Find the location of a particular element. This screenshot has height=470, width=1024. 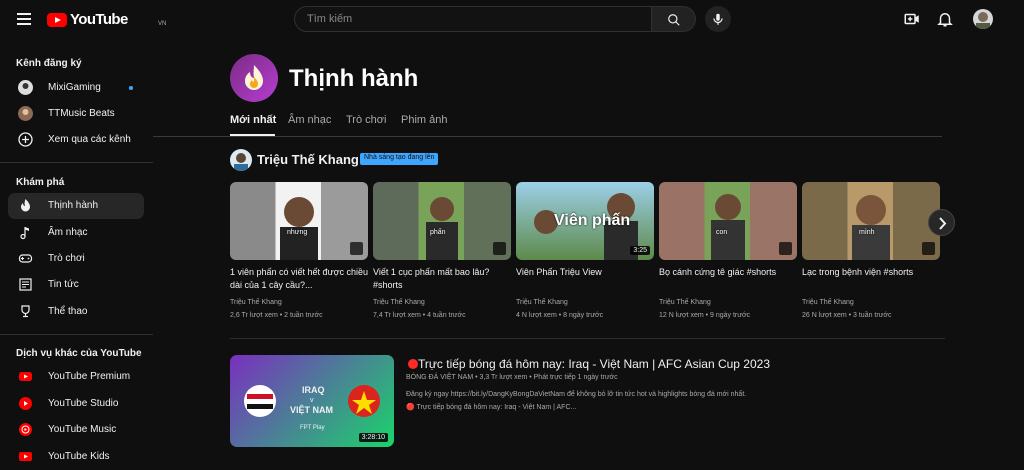

versus-label: v is located at coordinates (312, 400).